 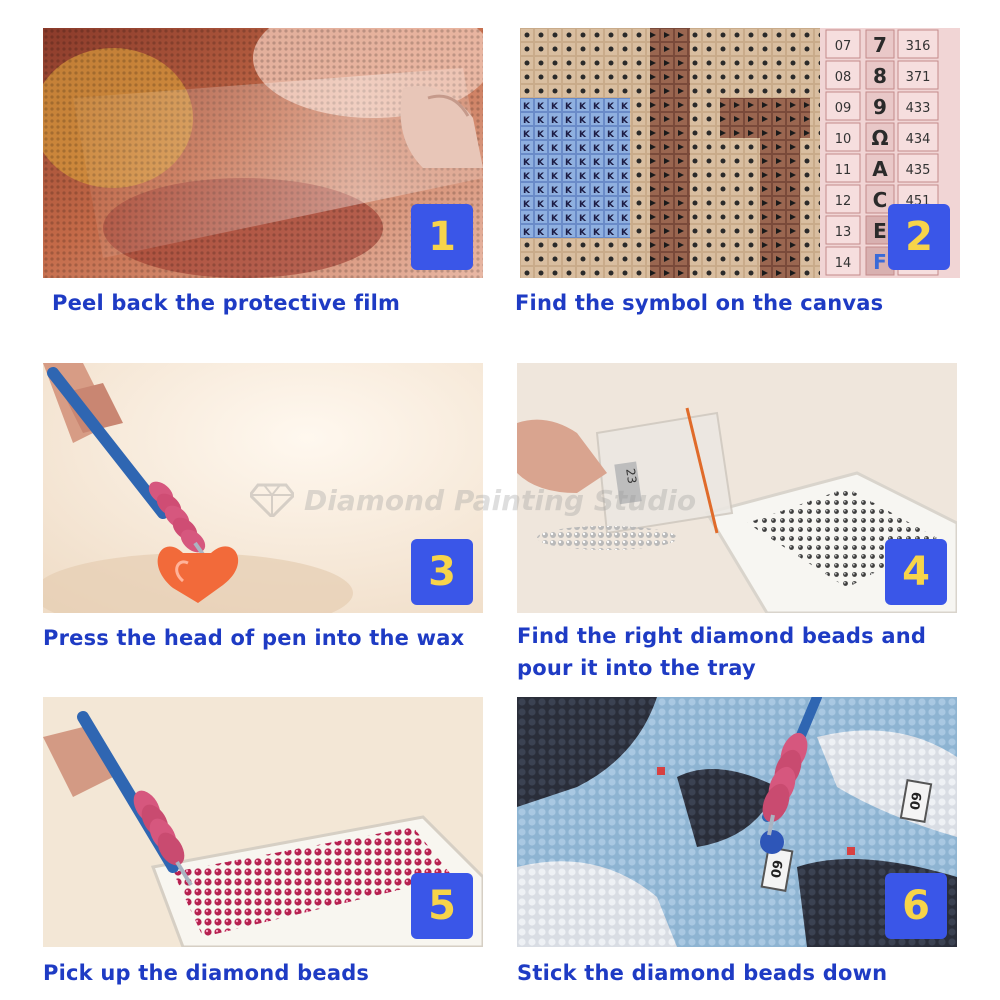 I want to click on legend-symbol: F, so click(x=880, y=262).